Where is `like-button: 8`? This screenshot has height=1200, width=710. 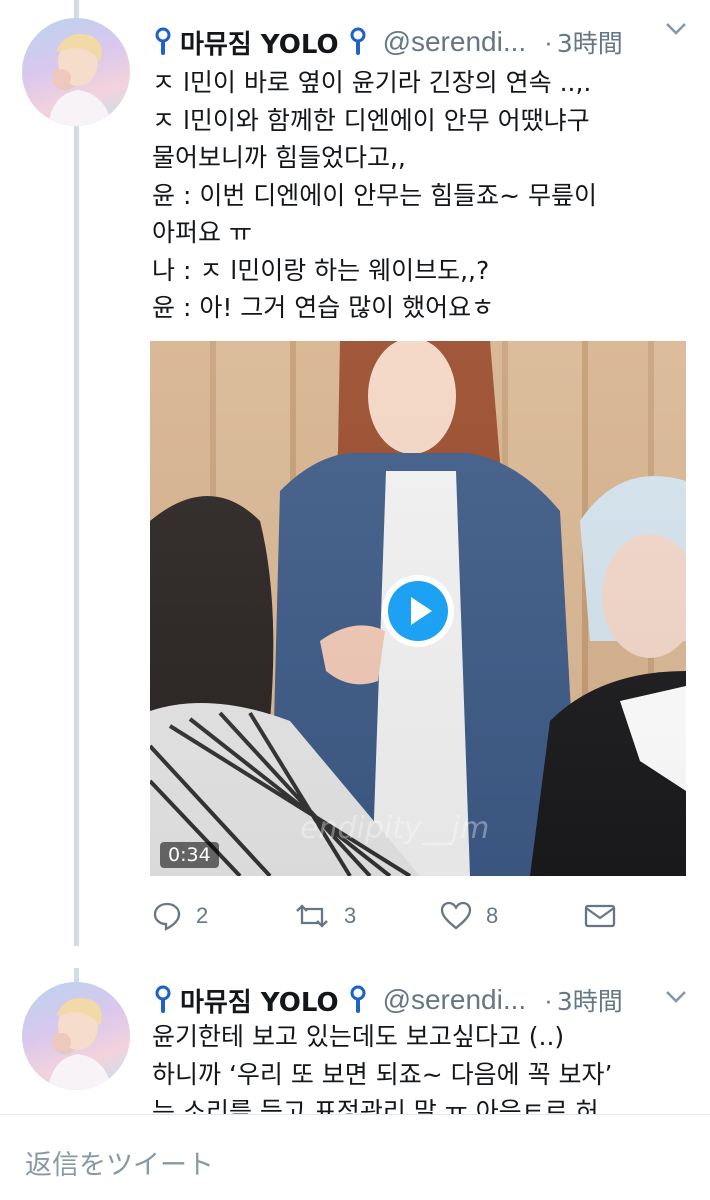
like-button: 8 is located at coordinates (469, 916).